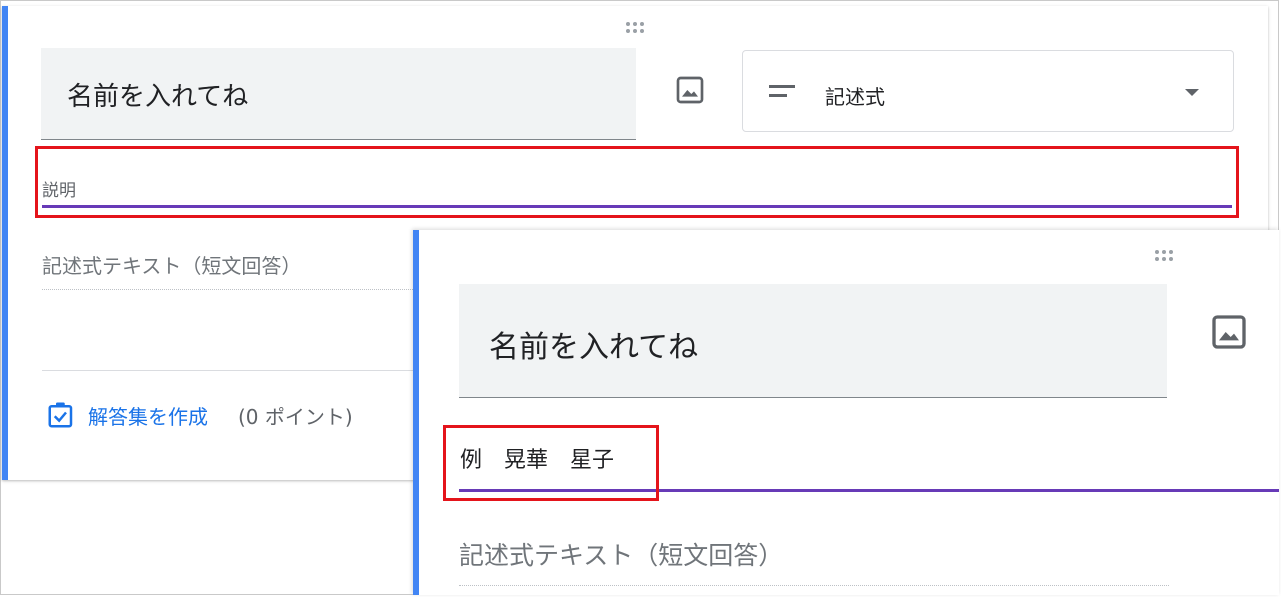 This screenshot has height=597, width=1281. What do you see at coordinates (295, 416) in the screenshot?
I see `points-label: (0 ポイント)` at bounding box center [295, 416].